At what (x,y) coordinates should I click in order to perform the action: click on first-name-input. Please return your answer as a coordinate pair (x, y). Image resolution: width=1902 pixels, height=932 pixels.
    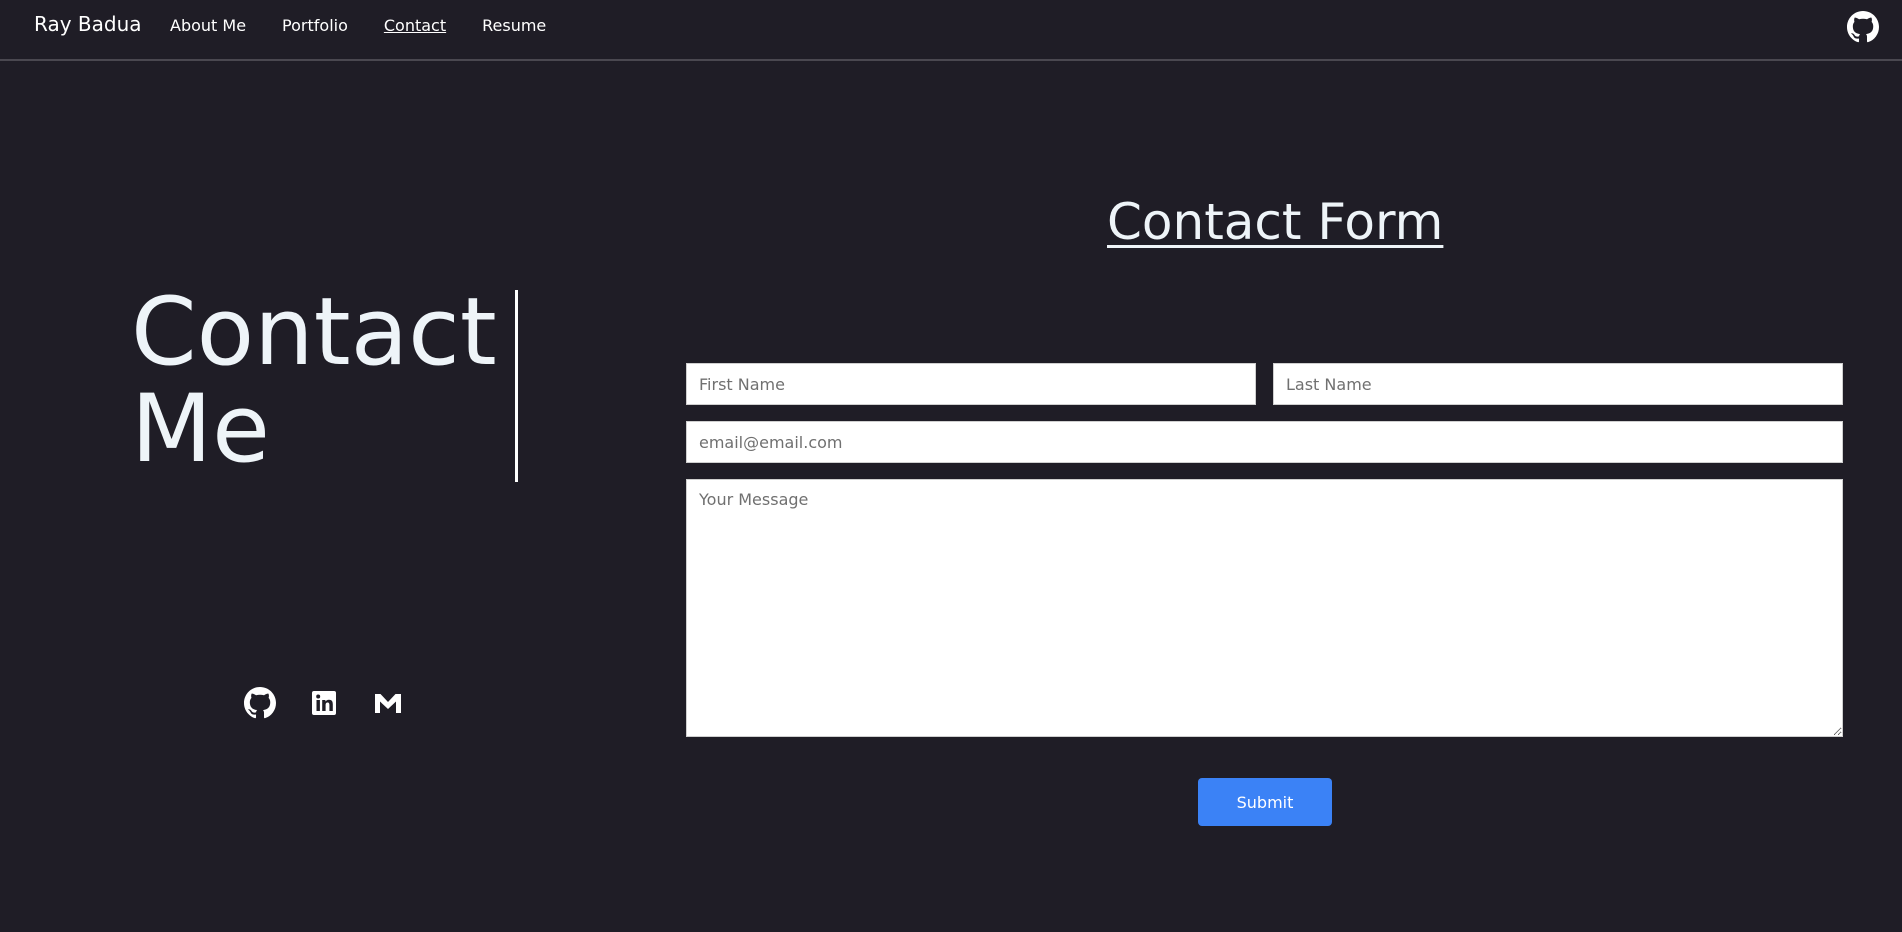
    Looking at the image, I should click on (971, 384).